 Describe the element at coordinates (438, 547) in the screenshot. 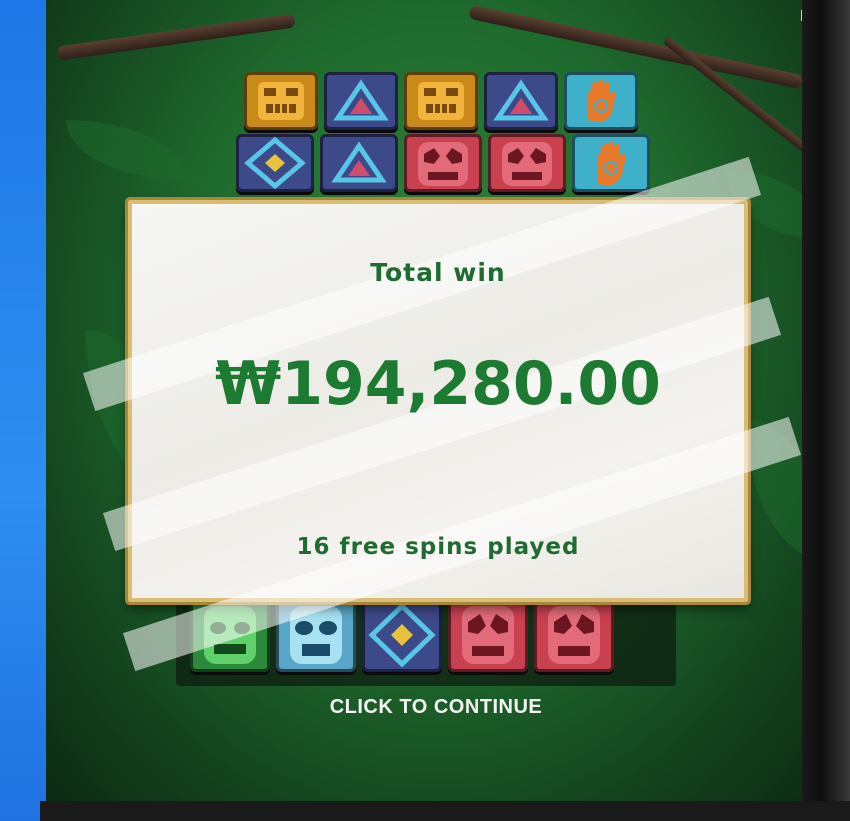

I see `free-spins-summary: 16 free spins played` at that location.